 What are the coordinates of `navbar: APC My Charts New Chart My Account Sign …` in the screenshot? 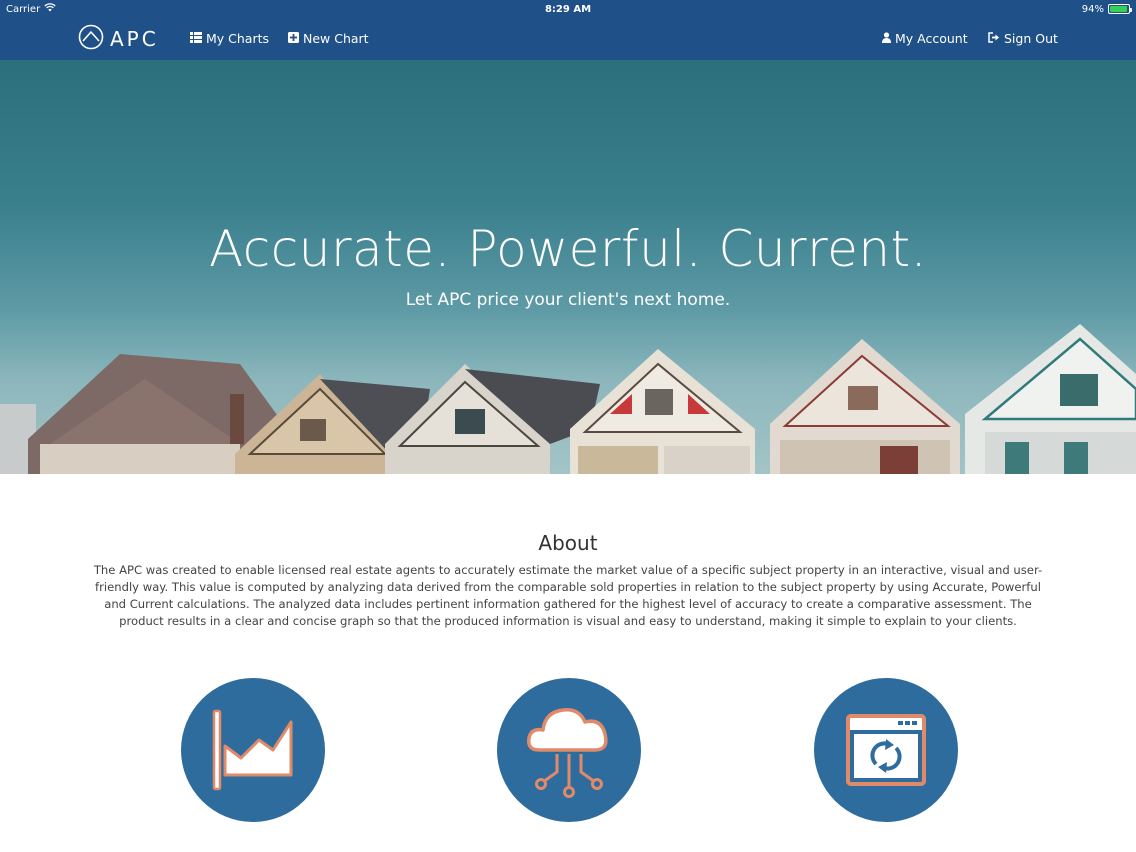 It's located at (568, 39).